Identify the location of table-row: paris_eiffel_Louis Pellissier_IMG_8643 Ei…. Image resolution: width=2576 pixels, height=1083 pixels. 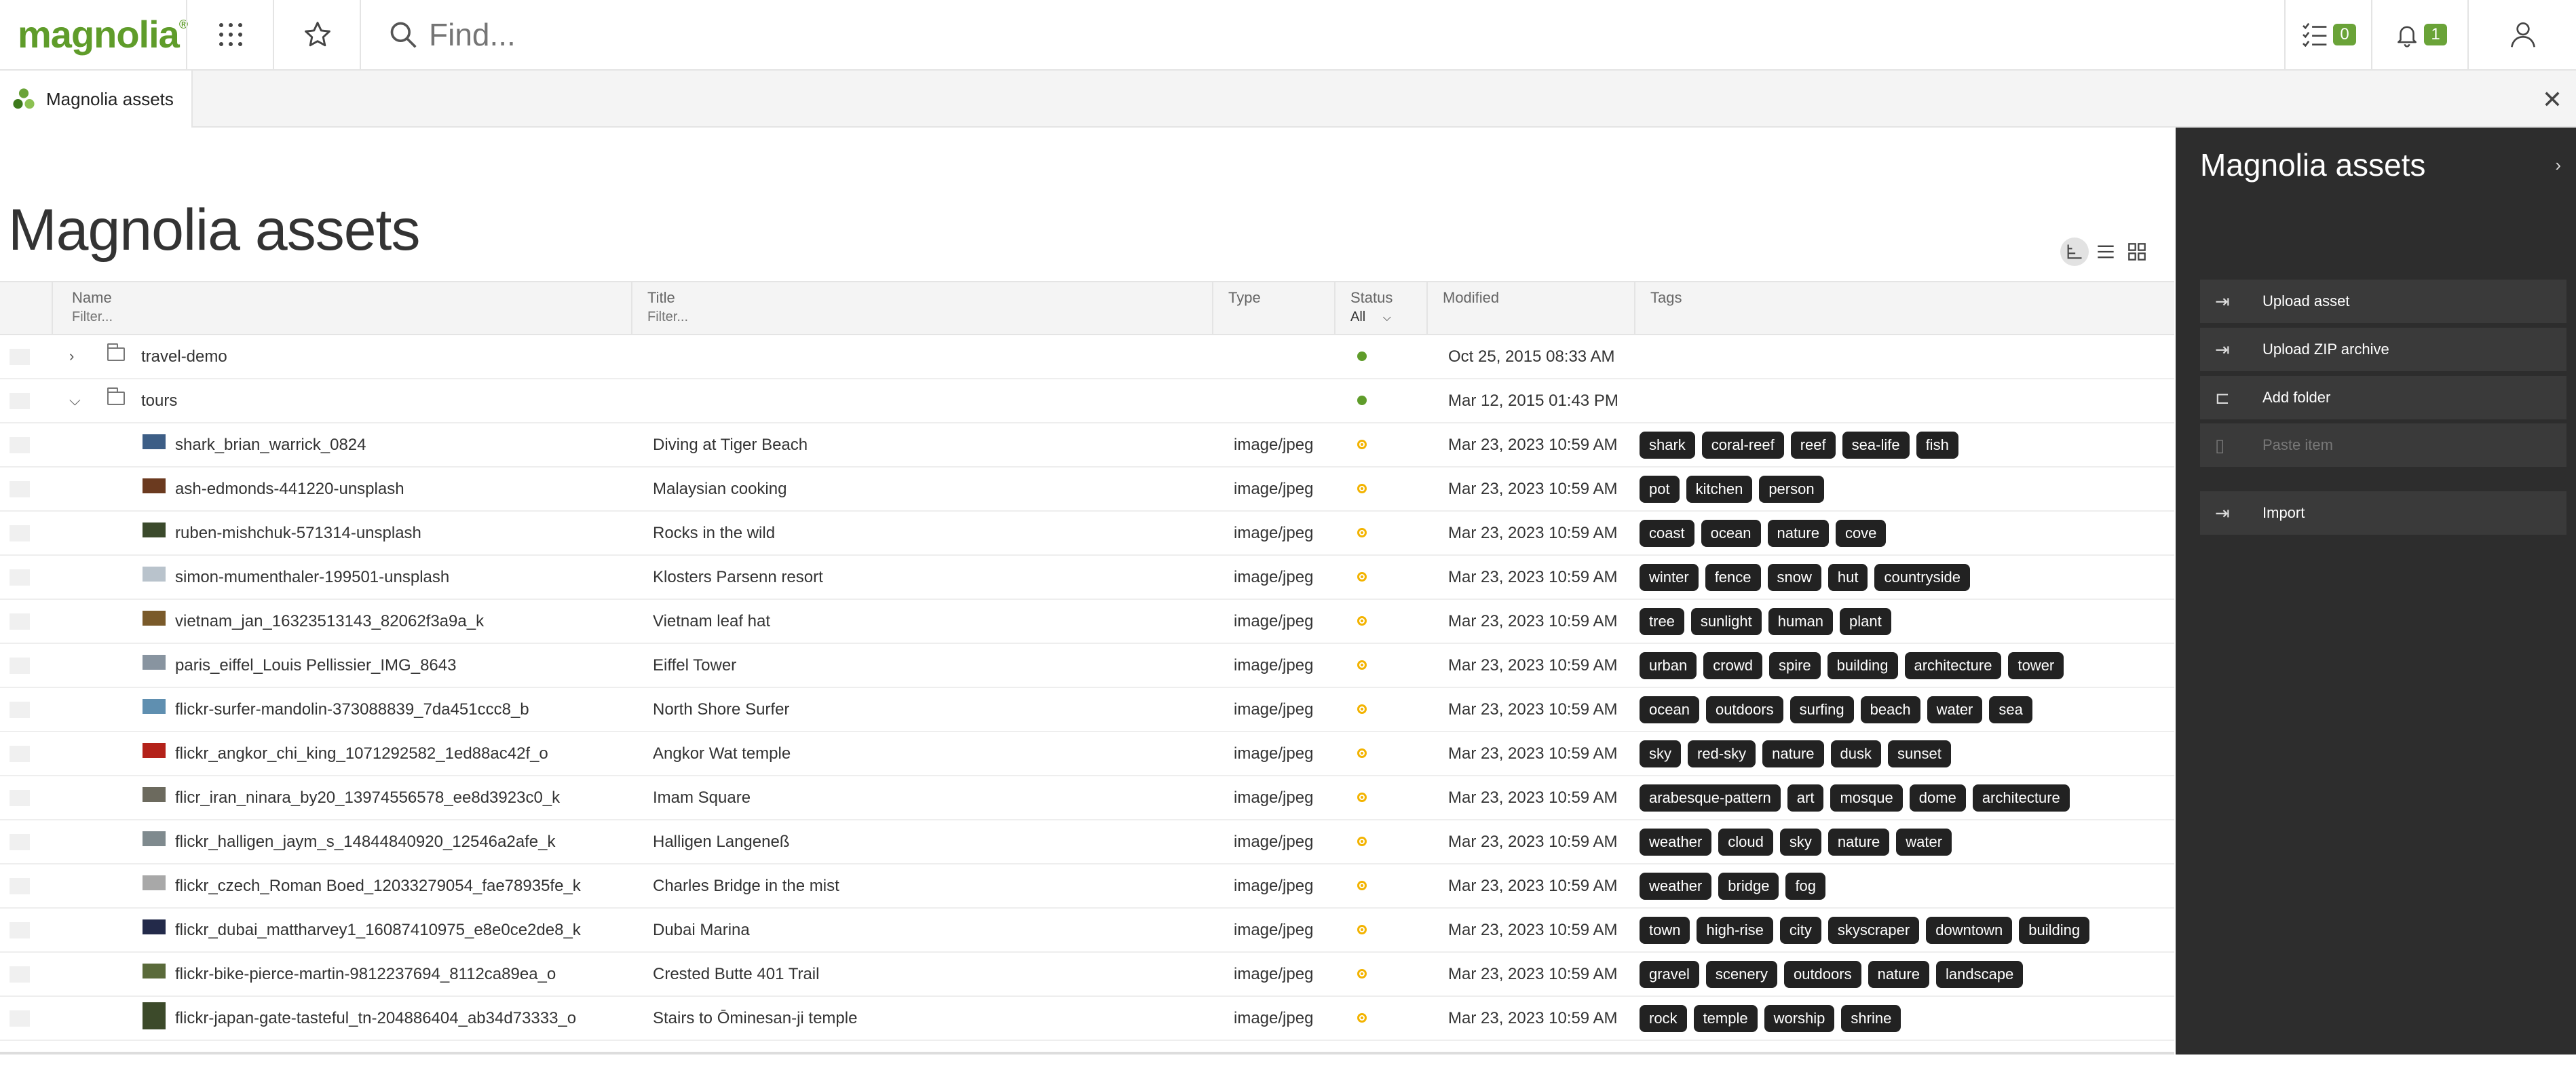
(1087, 666).